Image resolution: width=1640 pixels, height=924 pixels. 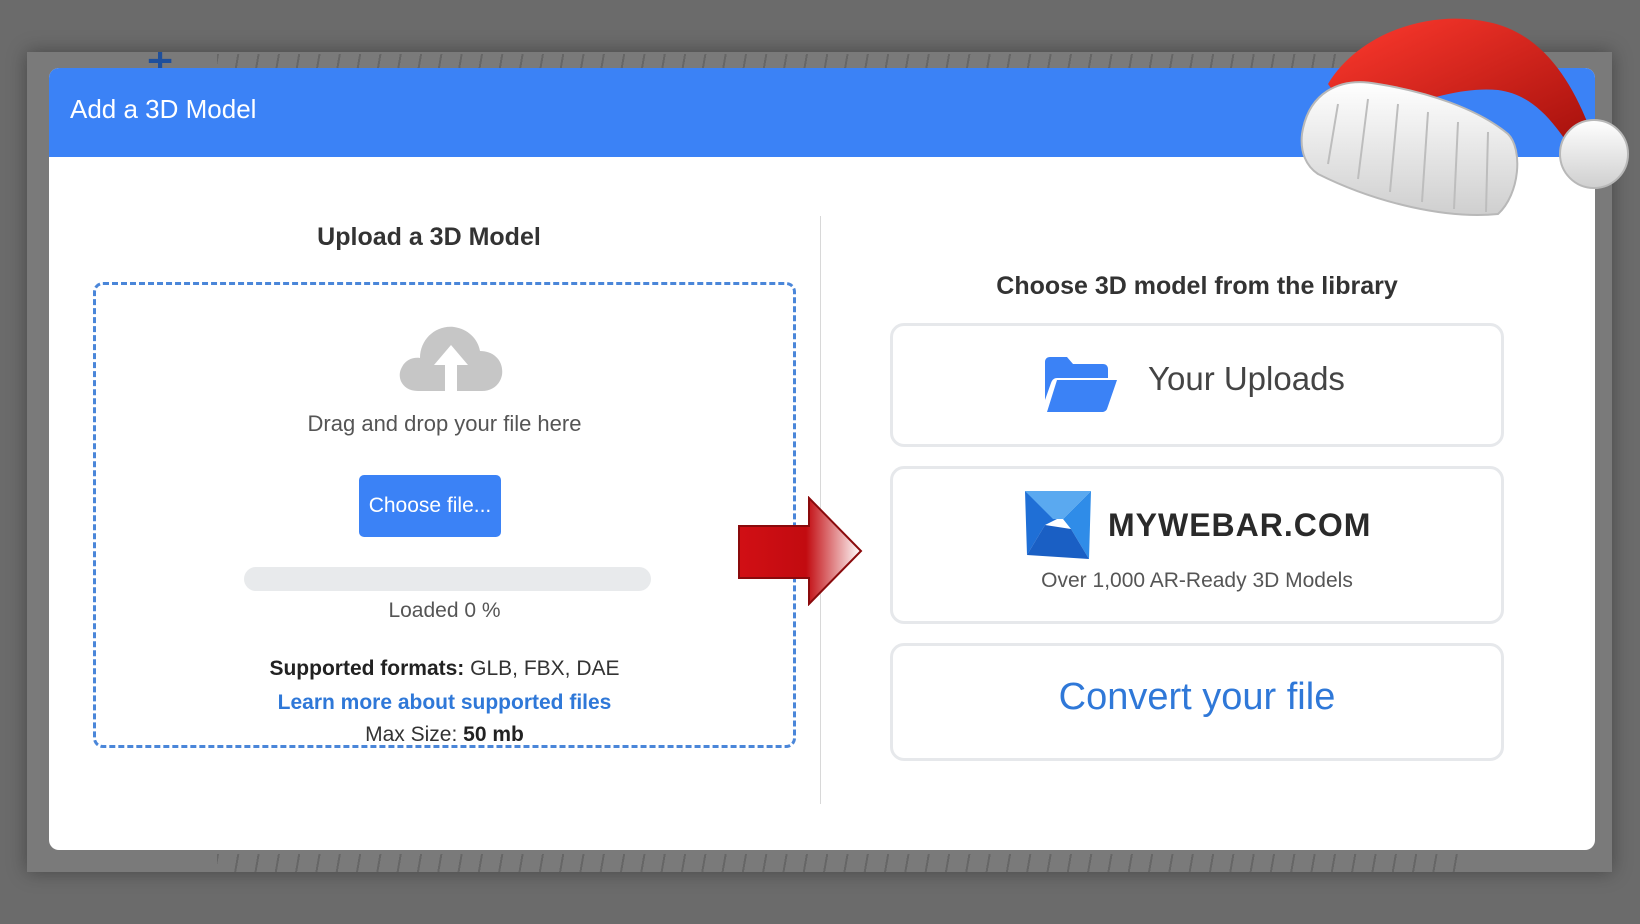 What do you see at coordinates (444, 423) in the screenshot?
I see `drag-drop-text: Drag and drop your file here` at bounding box center [444, 423].